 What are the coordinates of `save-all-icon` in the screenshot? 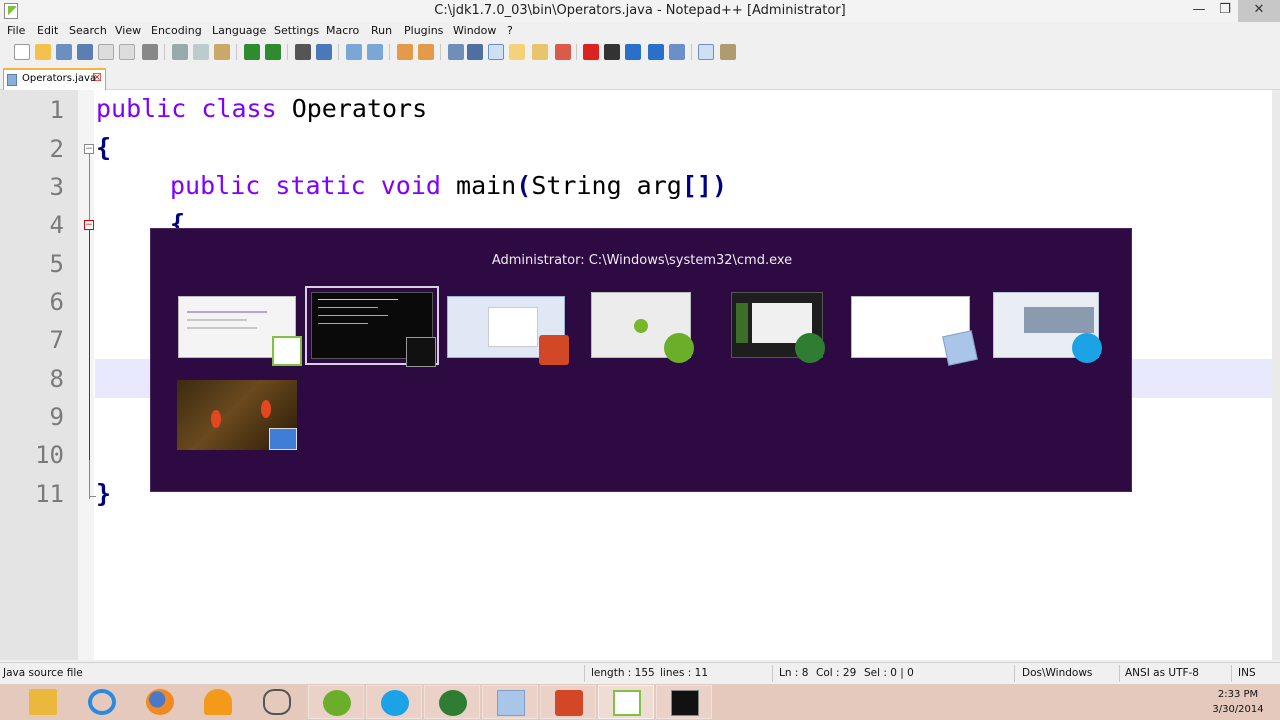 It's located at (85, 52).